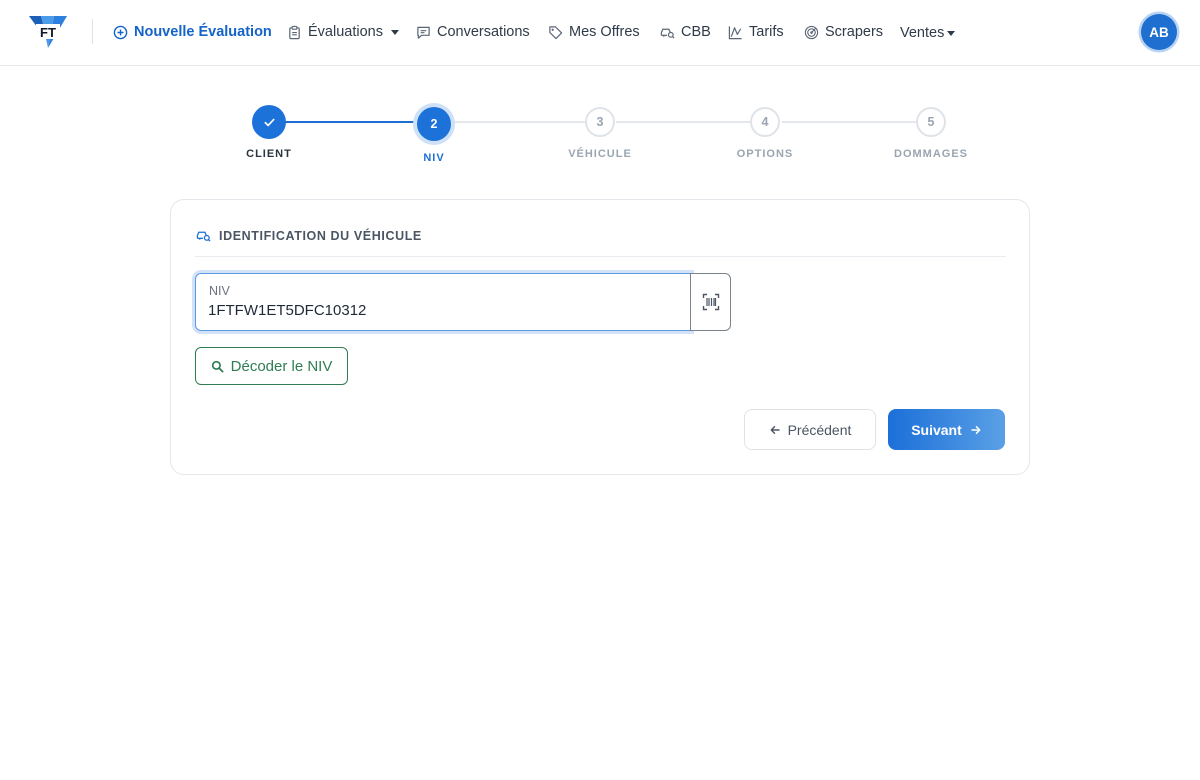  I want to click on step-2-circle: 2, so click(434, 124).